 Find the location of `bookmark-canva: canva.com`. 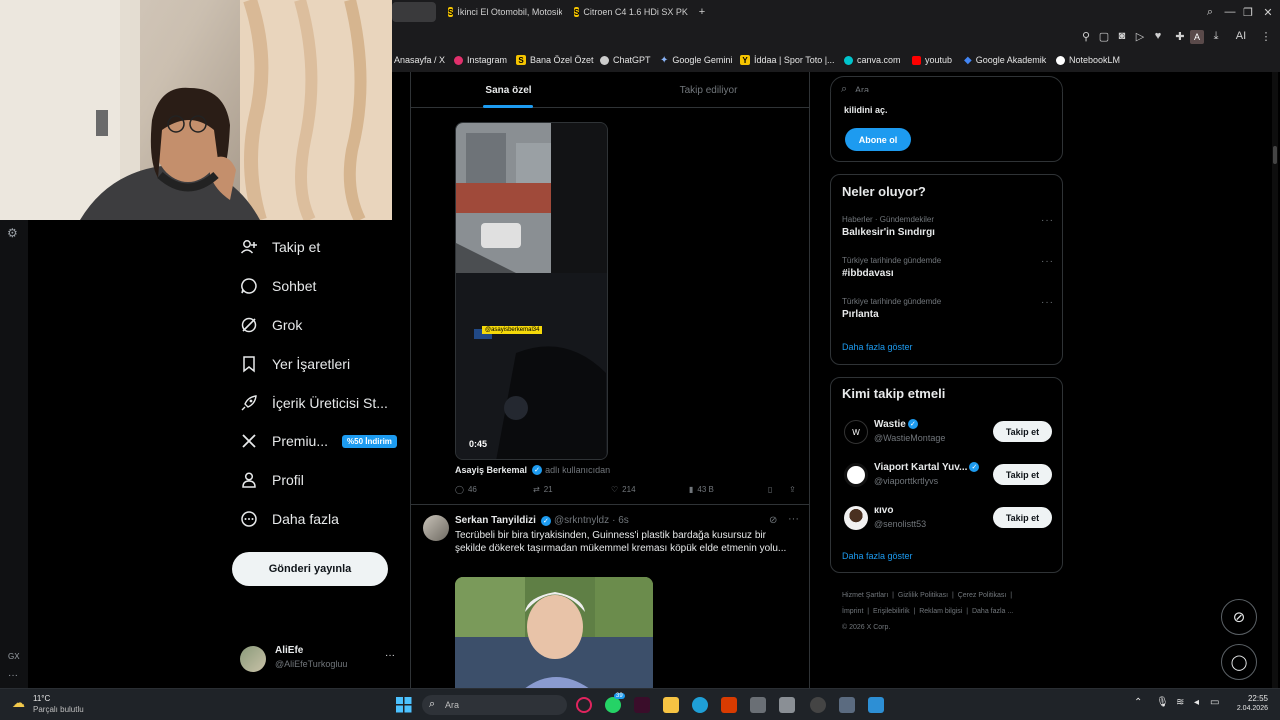

bookmark-canva: canva.com is located at coordinates (872, 60).